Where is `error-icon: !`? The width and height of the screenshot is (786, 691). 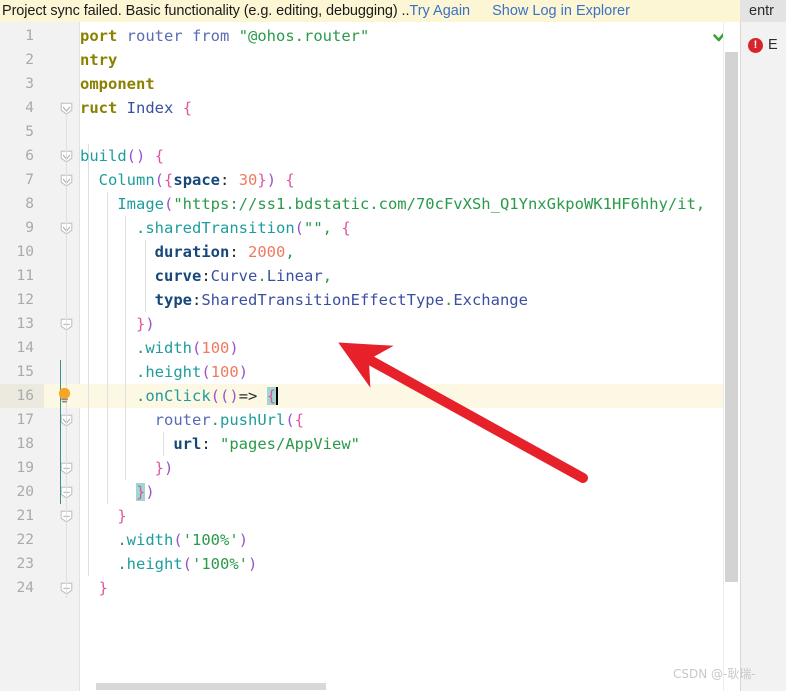 error-icon: ! is located at coordinates (755, 45).